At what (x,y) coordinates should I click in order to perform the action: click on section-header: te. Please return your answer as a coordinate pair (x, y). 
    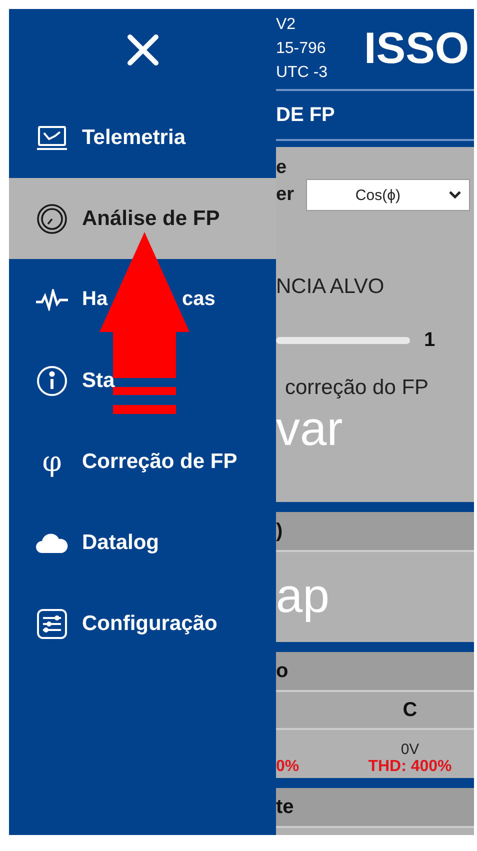
    Looking at the image, I should click on (375, 807).